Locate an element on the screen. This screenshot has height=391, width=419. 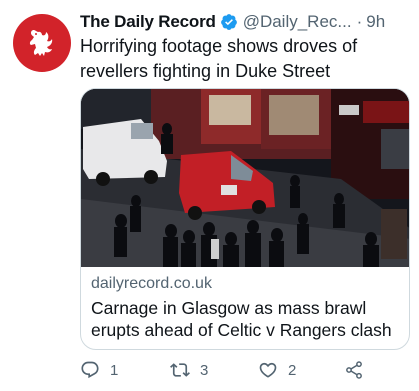
display-name: The Daily Record is located at coordinates (148, 22).